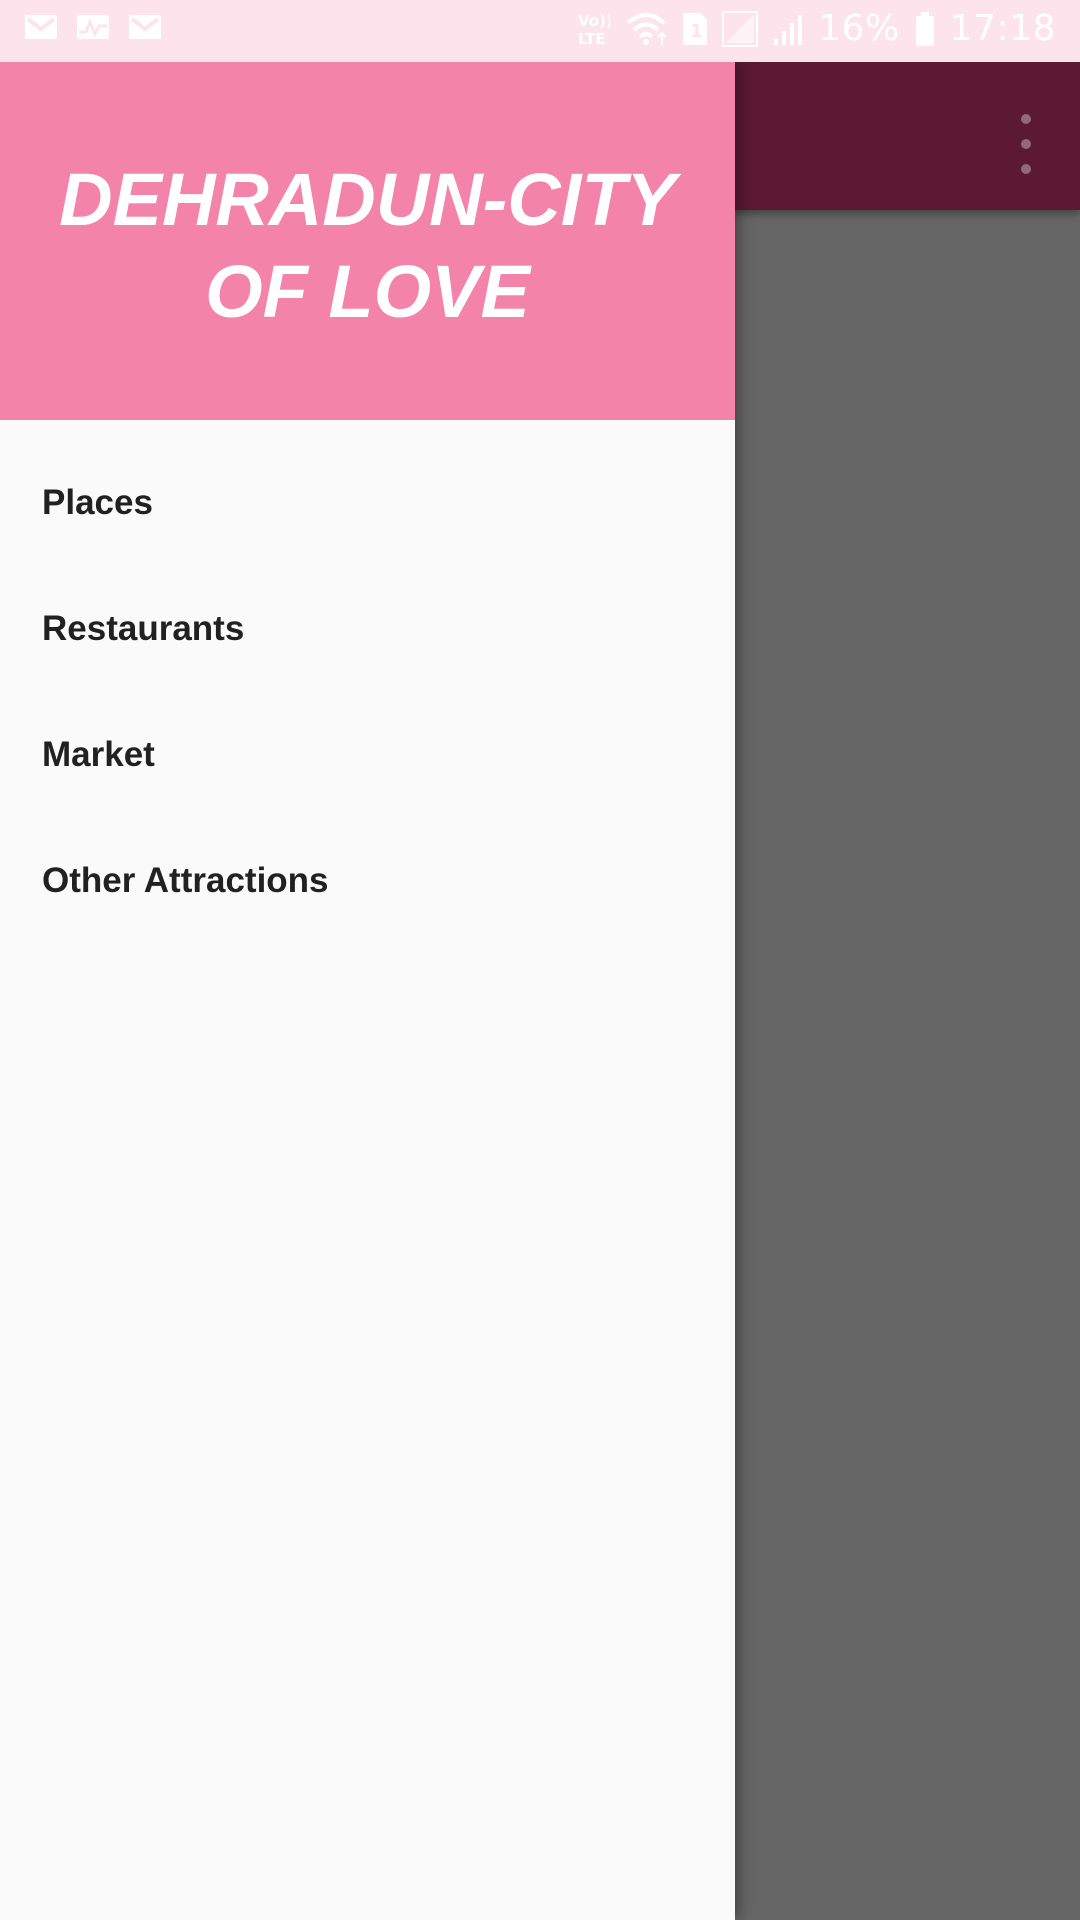  I want to click on system-status-icons: Vo)) LTE 1 16% 17:18, so click(816, 28).